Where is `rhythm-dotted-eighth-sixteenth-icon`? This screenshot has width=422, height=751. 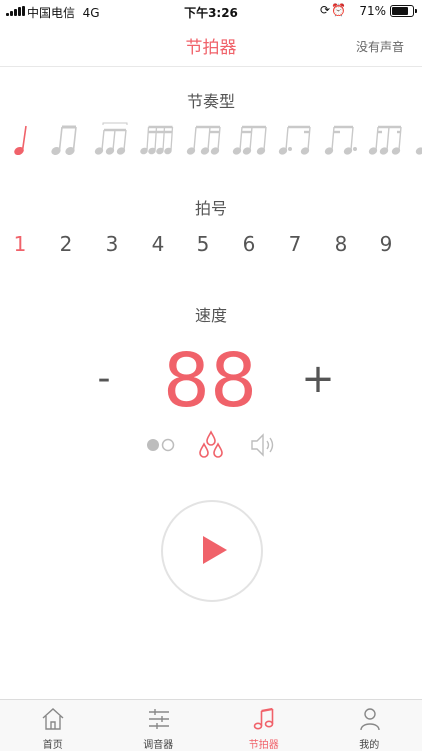 rhythm-dotted-eighth-sixteenth-icon is located at coordinates (296, 140).